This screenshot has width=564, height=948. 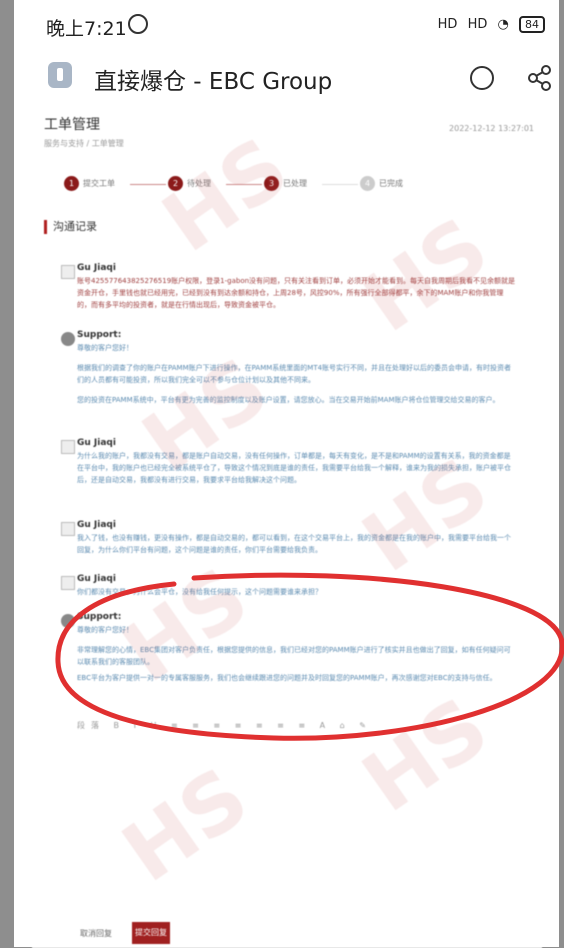 What do you see at coordinates (477, 24) in the screenshot?
I see `signal-icon-2: HD` at bounding box center [477, 24].